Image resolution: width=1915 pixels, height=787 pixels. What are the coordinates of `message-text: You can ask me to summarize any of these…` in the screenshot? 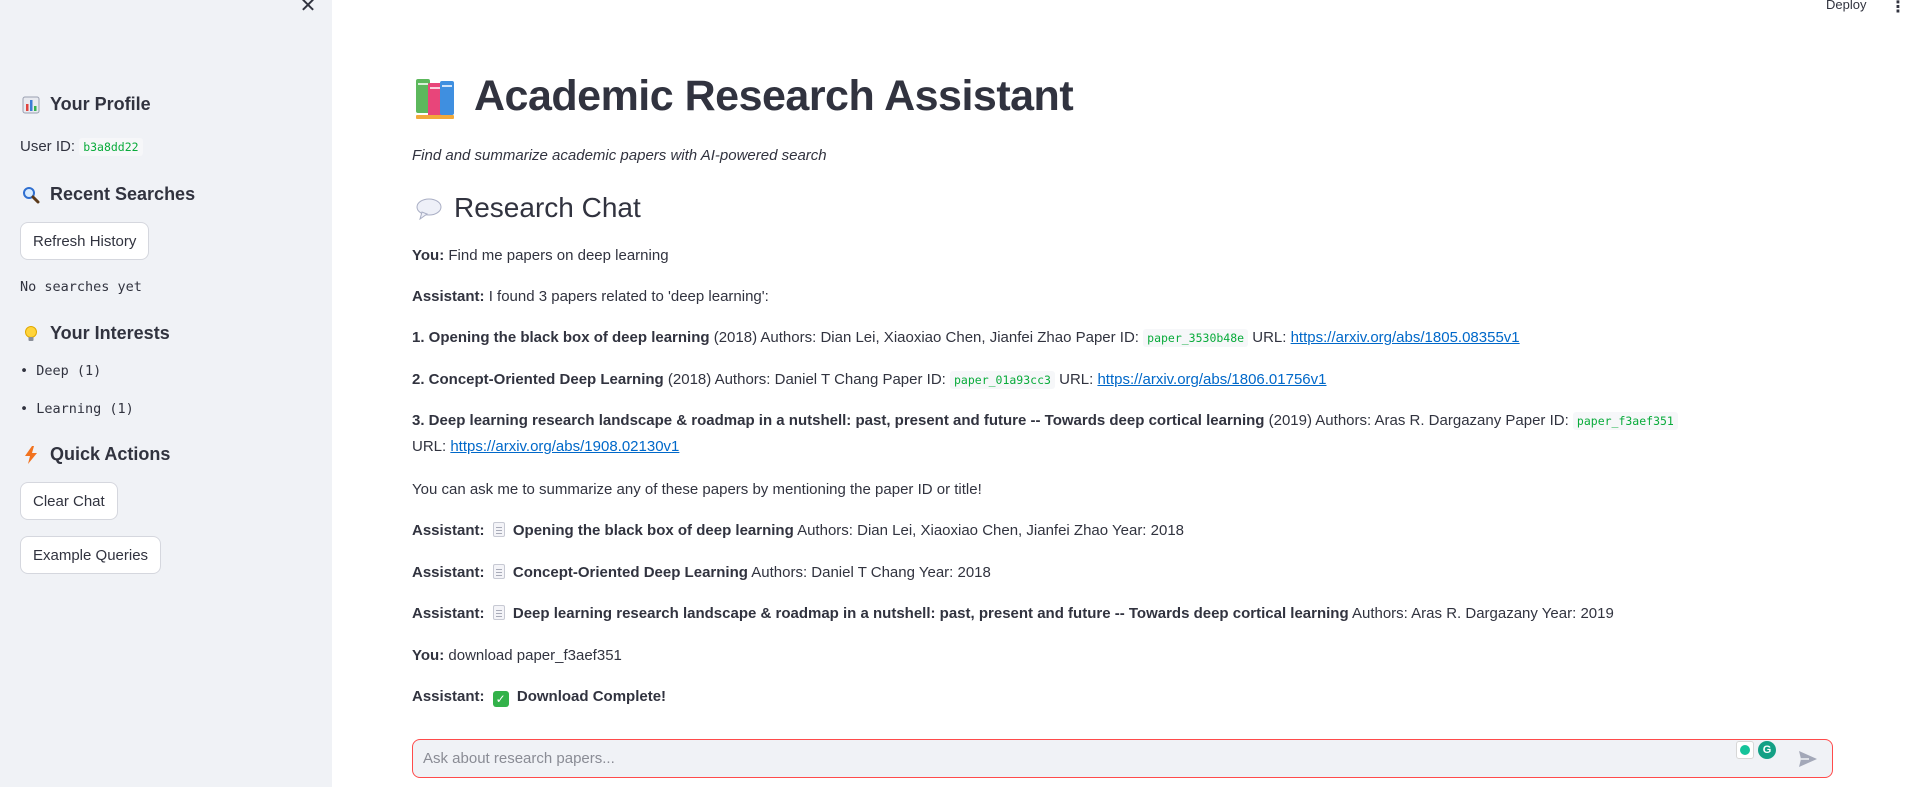 It's located at (697, 489).